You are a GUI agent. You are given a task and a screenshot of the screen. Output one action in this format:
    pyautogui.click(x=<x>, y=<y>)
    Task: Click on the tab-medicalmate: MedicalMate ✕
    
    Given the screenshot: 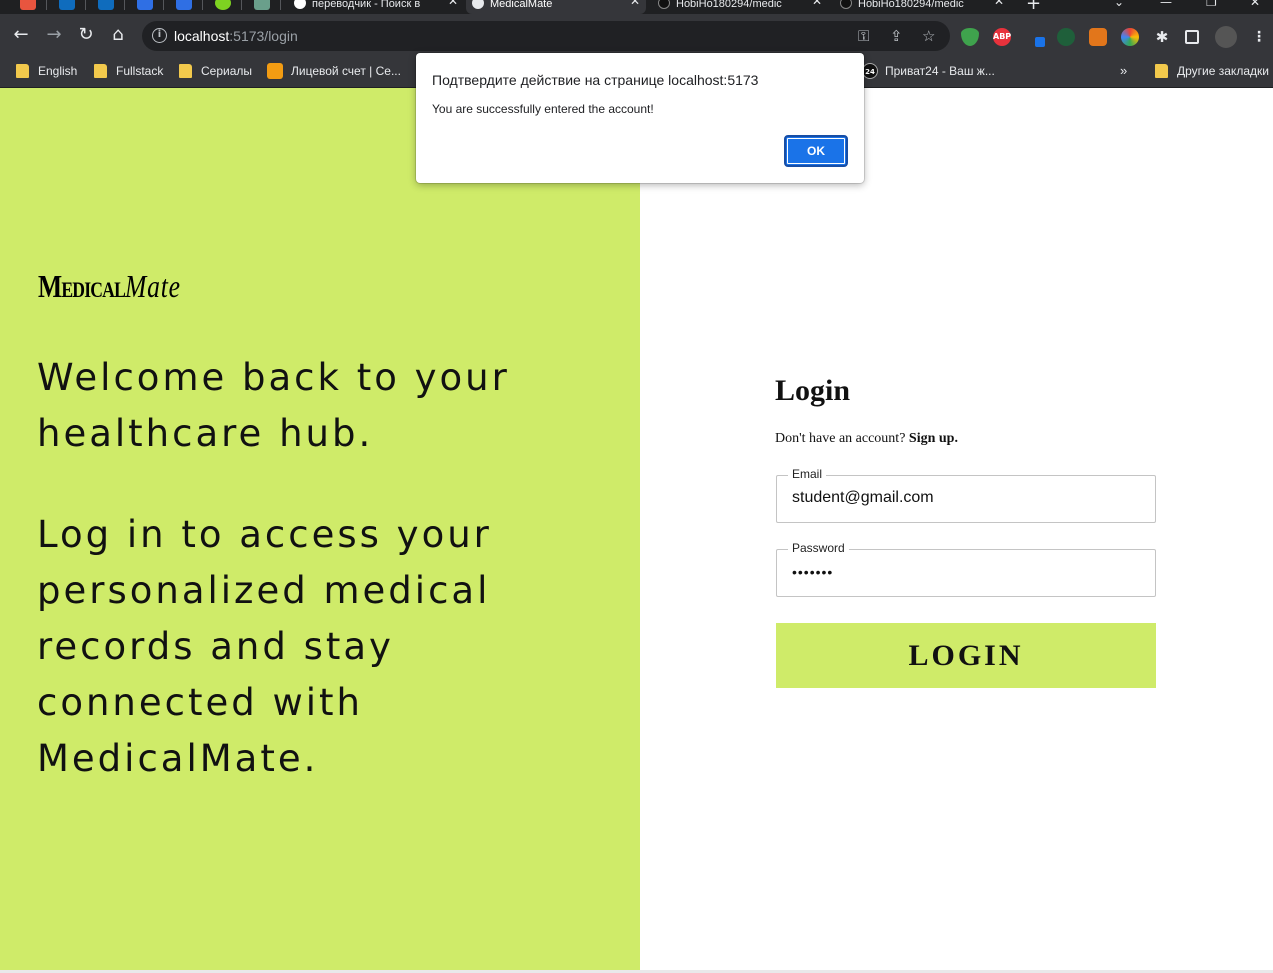 What is the action you would take?
    pyautogui.click(x=556, y=7)
    